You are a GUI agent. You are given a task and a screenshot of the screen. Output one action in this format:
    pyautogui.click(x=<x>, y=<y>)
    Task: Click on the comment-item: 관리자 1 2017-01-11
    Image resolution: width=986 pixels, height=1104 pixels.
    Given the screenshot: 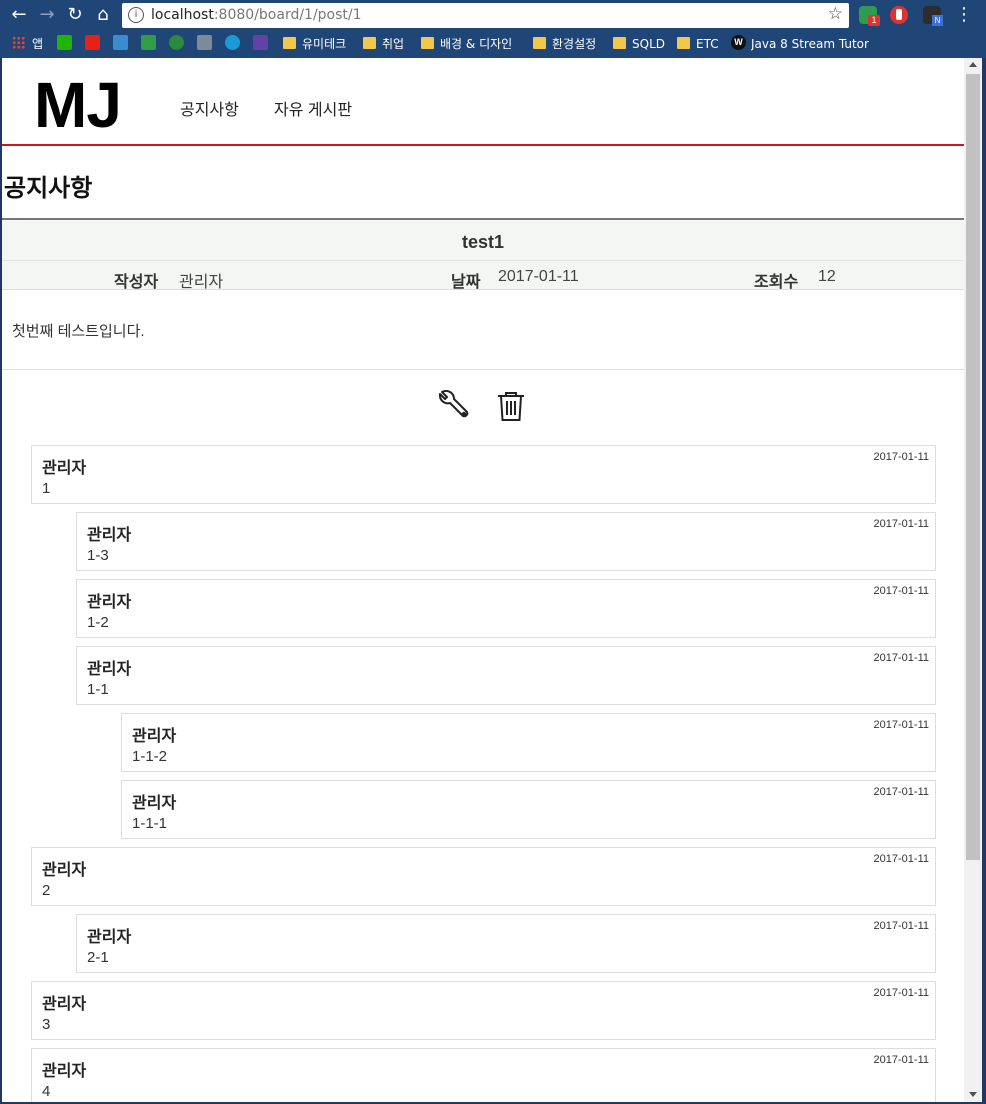 What is the action you would take?
    pyautogui.click(x=483, y=474)
    